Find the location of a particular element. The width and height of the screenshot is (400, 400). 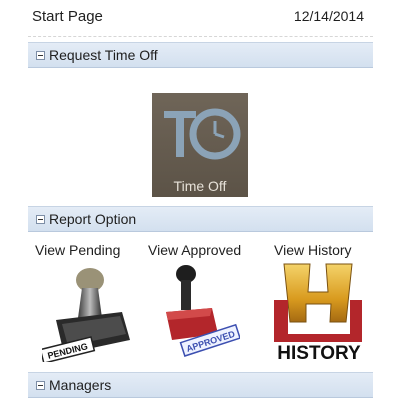

time-off-caption: Time Off is located at coordinates (200, 186).